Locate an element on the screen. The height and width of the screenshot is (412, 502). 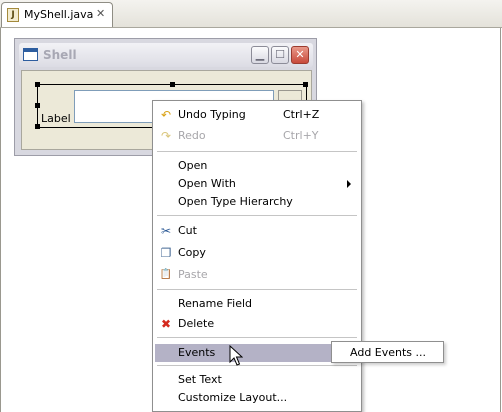
copy-icon: ❐ is located at coordinates (166, 253).